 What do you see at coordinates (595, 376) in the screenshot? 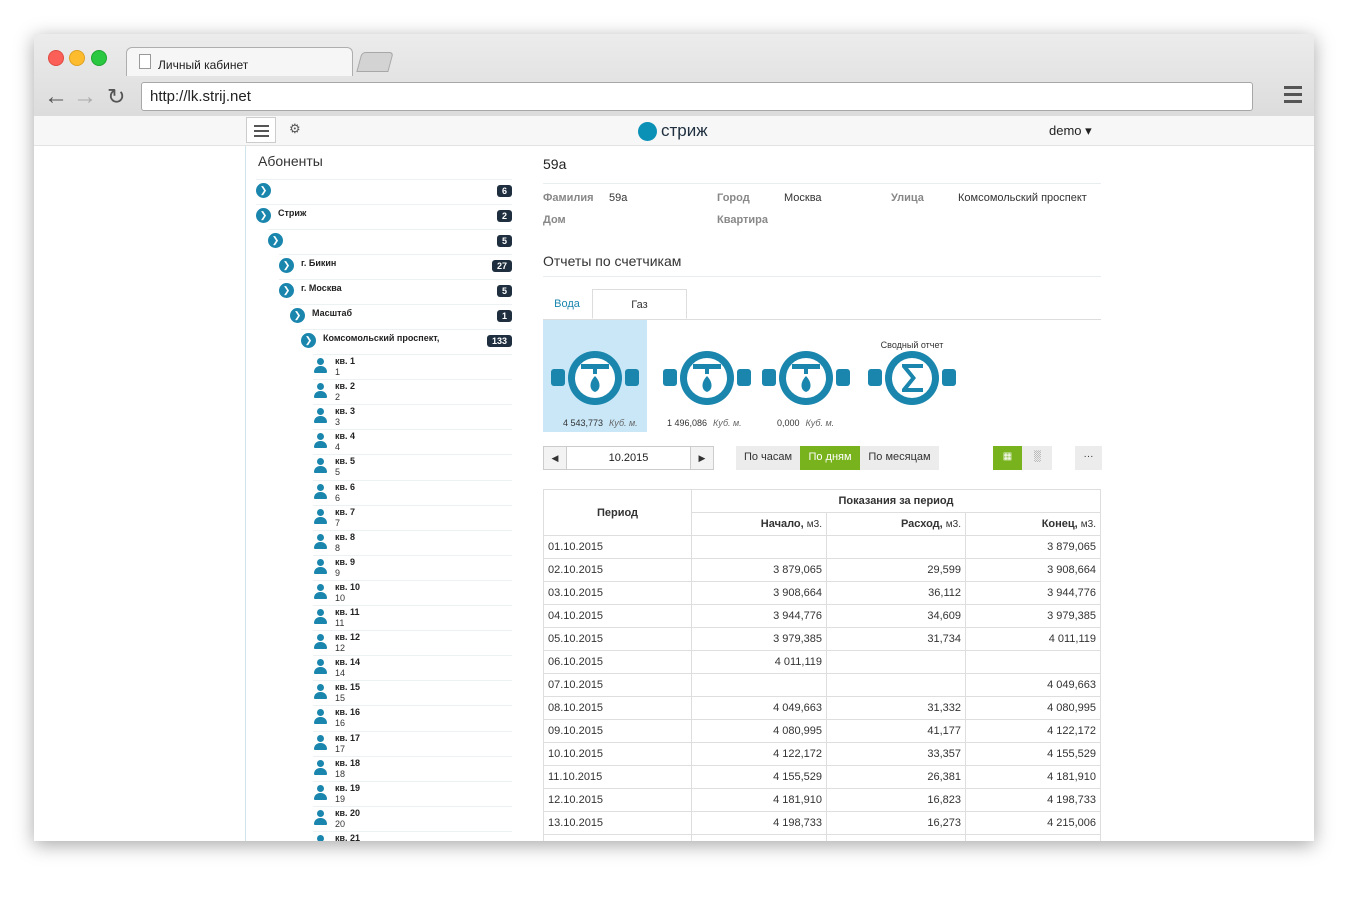
I see `meter-card: 4 543,773 Куб. м.` at bounding box center [595, 376].